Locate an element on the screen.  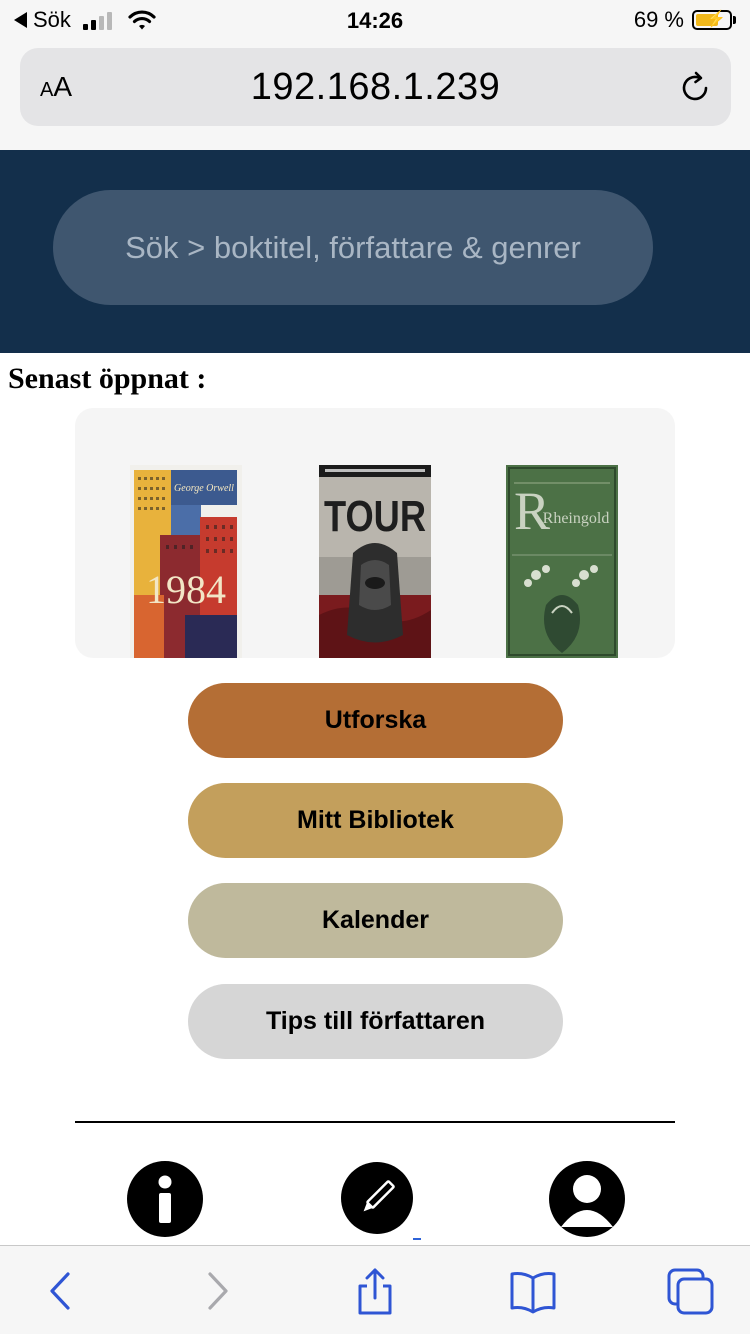
explore-button: Utforska is located at coordinates (375, 720).